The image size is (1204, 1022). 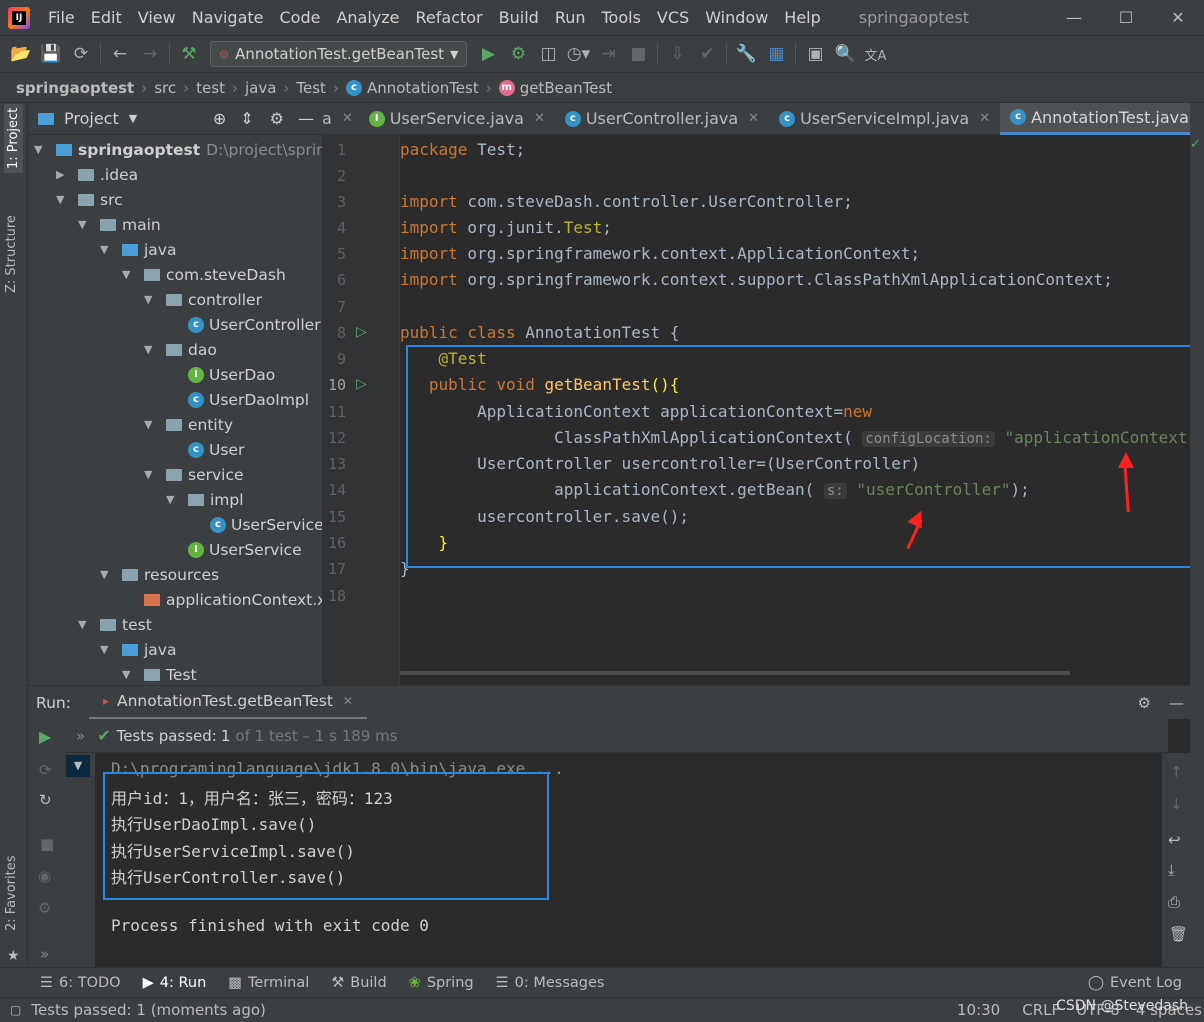 I want to click on build-hammer-icon: ⚒, so click(x=189, y=54).